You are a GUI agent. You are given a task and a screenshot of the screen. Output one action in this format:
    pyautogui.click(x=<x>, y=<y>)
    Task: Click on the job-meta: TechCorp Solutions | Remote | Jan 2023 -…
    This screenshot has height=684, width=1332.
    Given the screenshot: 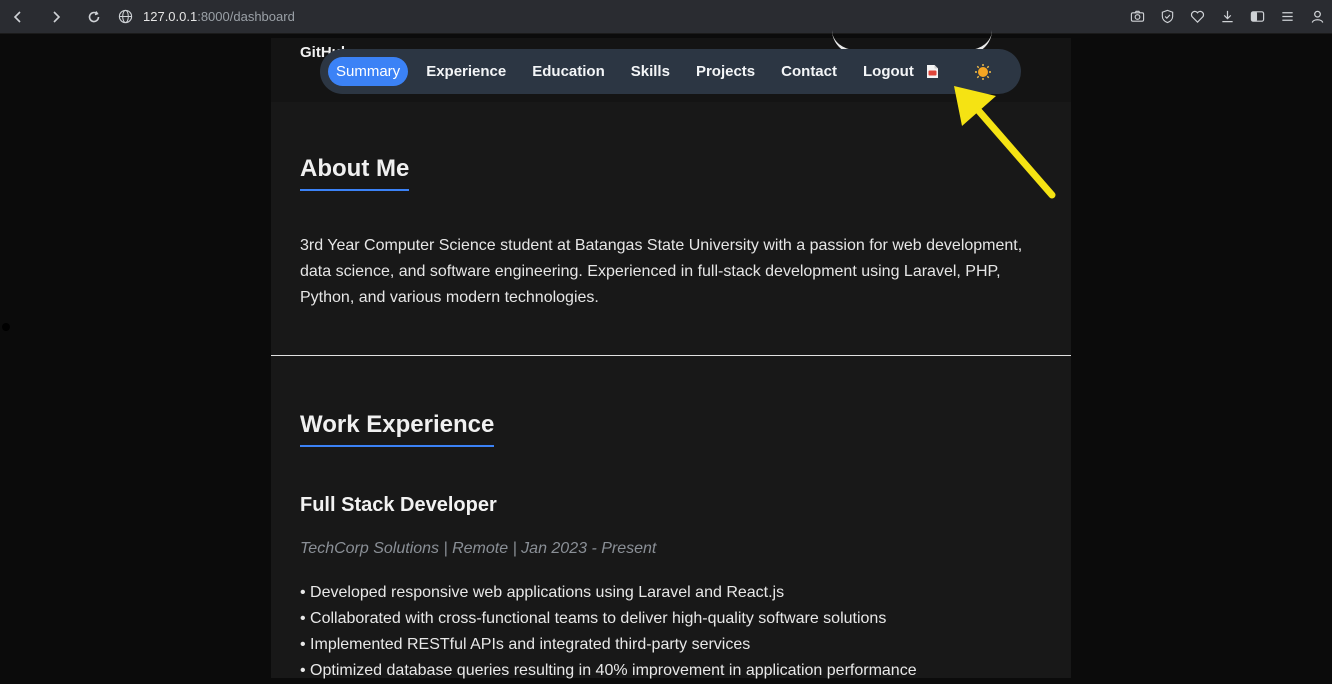 What is the action you would take?
    pyautogui.click(x=478, y=548)
    